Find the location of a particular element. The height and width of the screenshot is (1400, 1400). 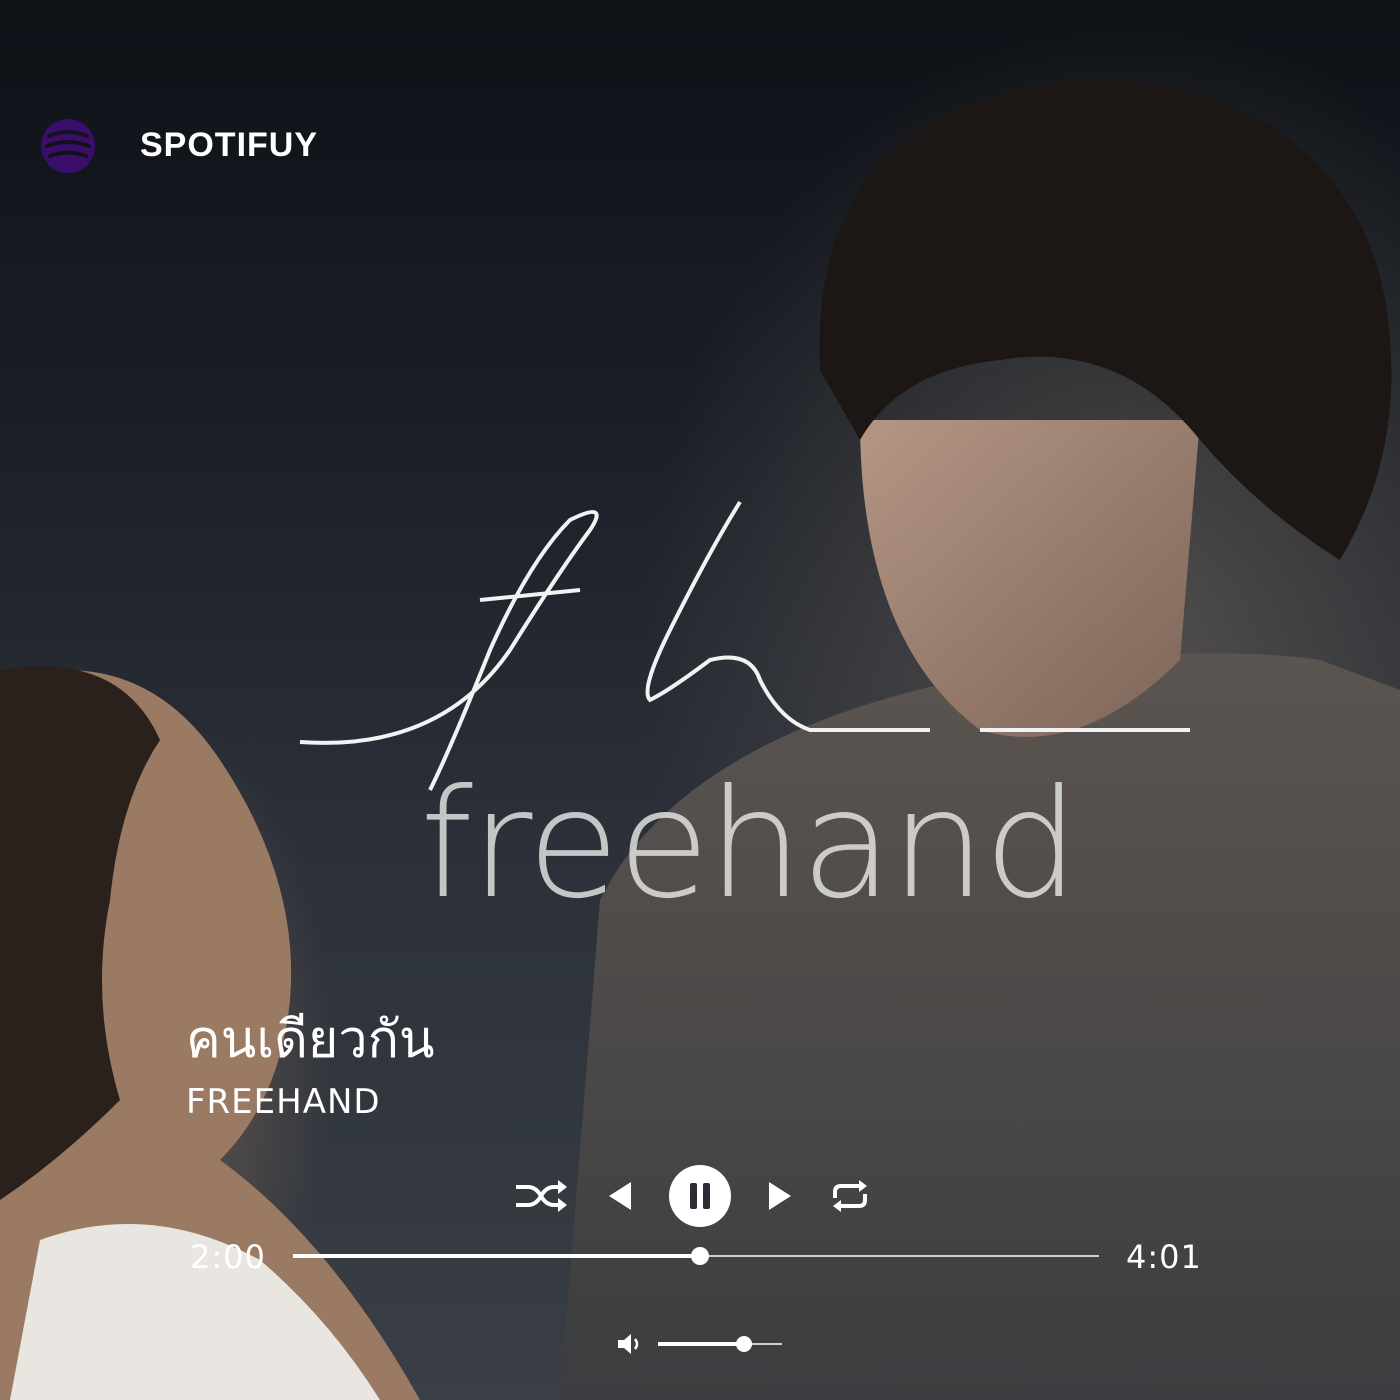

track-title: คนเดียวกัน is located at coordinates (310, 1040).